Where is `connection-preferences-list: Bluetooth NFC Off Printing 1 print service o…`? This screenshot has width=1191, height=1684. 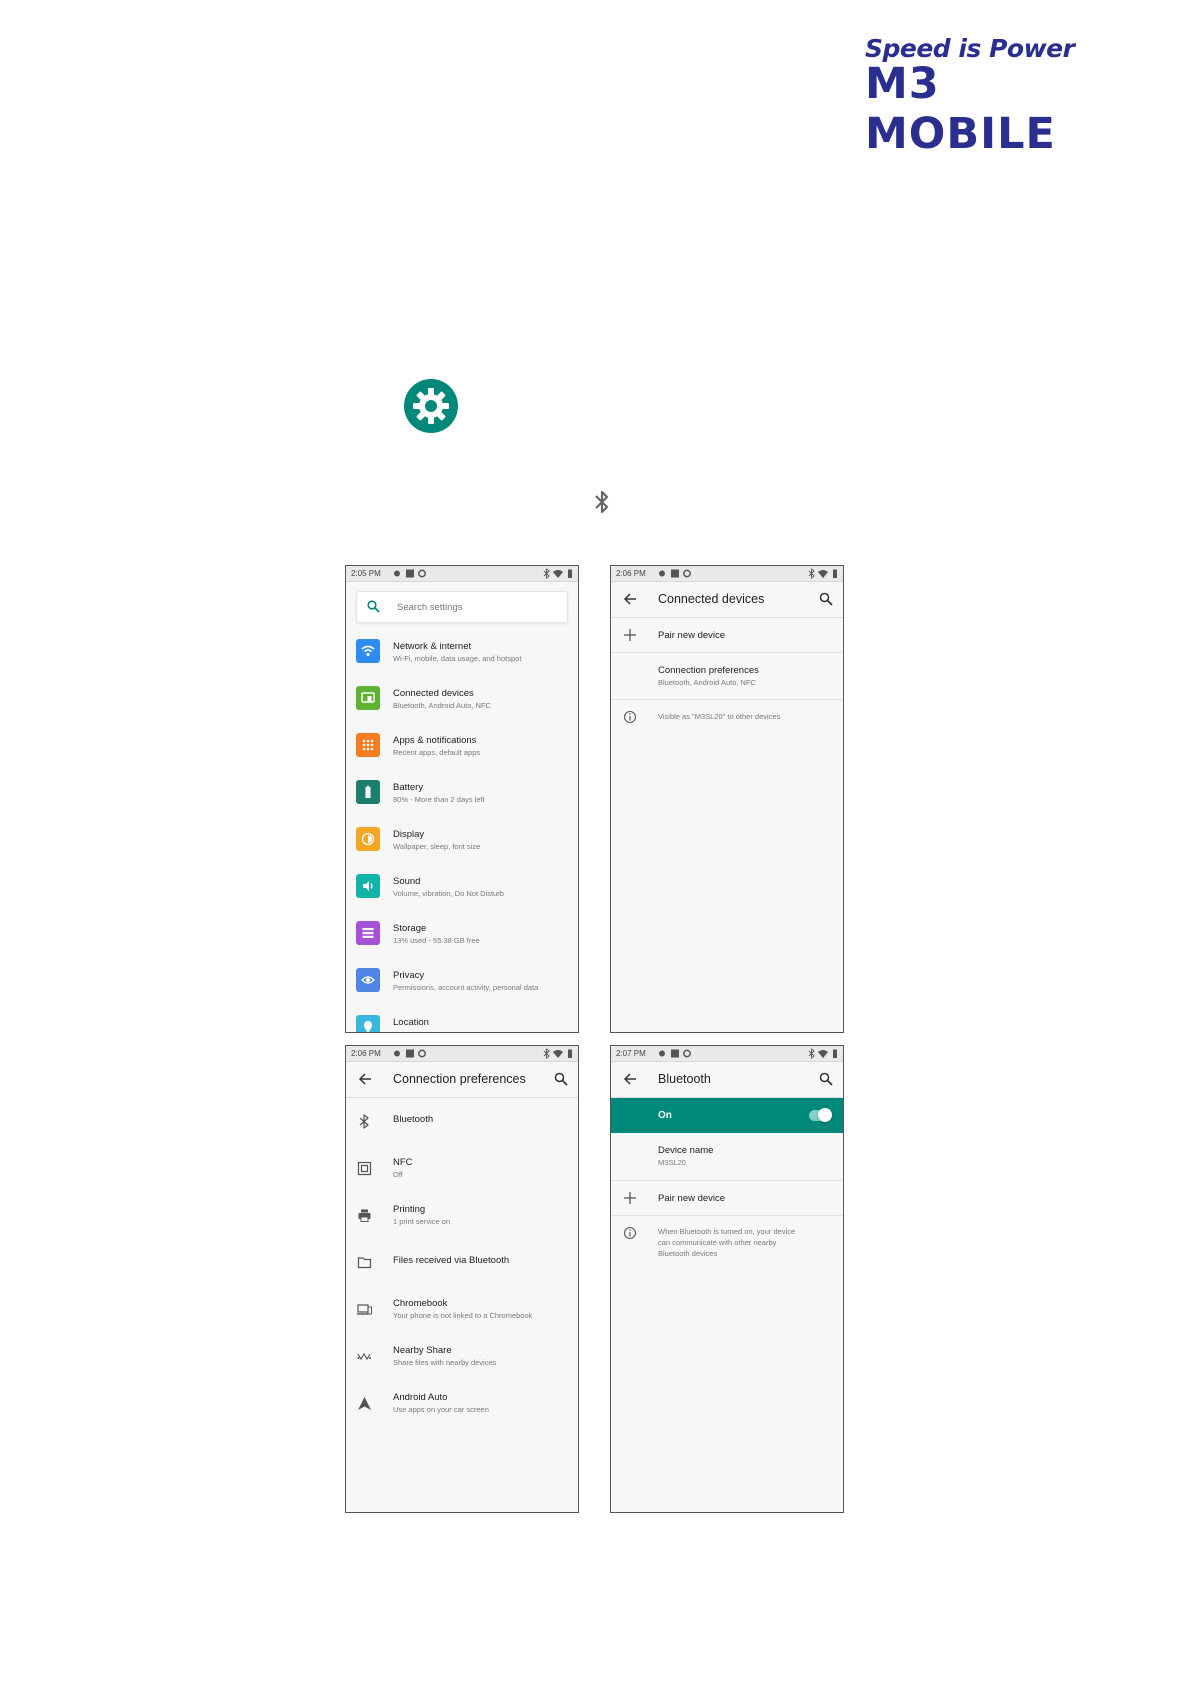 connection-preferences-list: Bluetooth NFC Off Printing 1 print service o… is located at coordinates (462, 1262).